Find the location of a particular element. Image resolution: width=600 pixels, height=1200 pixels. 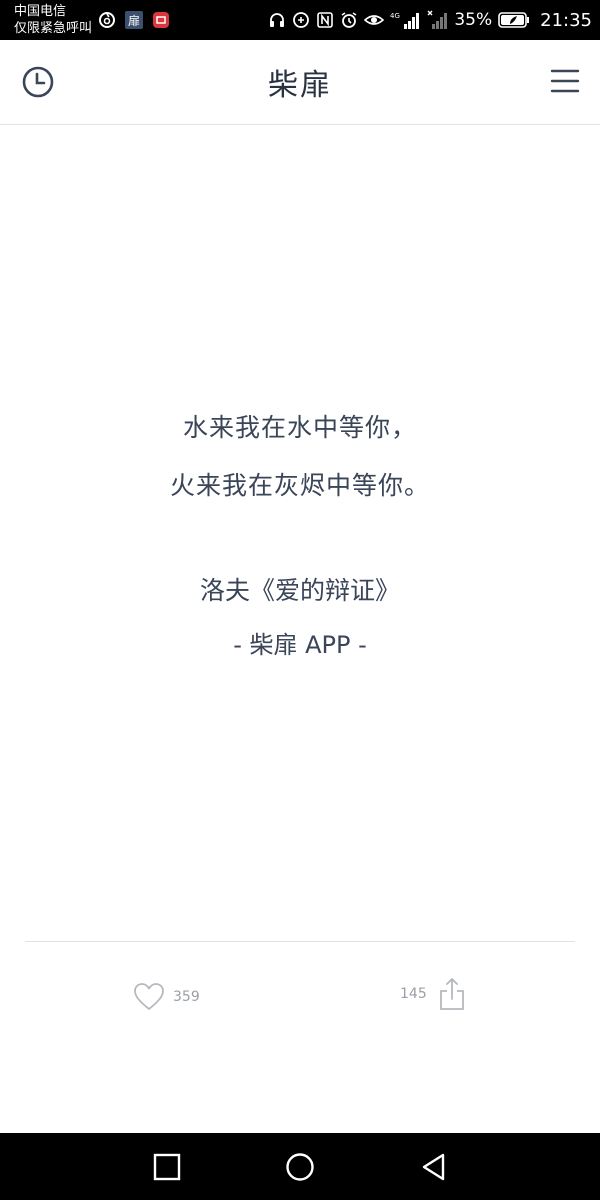

heart-icon is located at coordinates (149, 996).